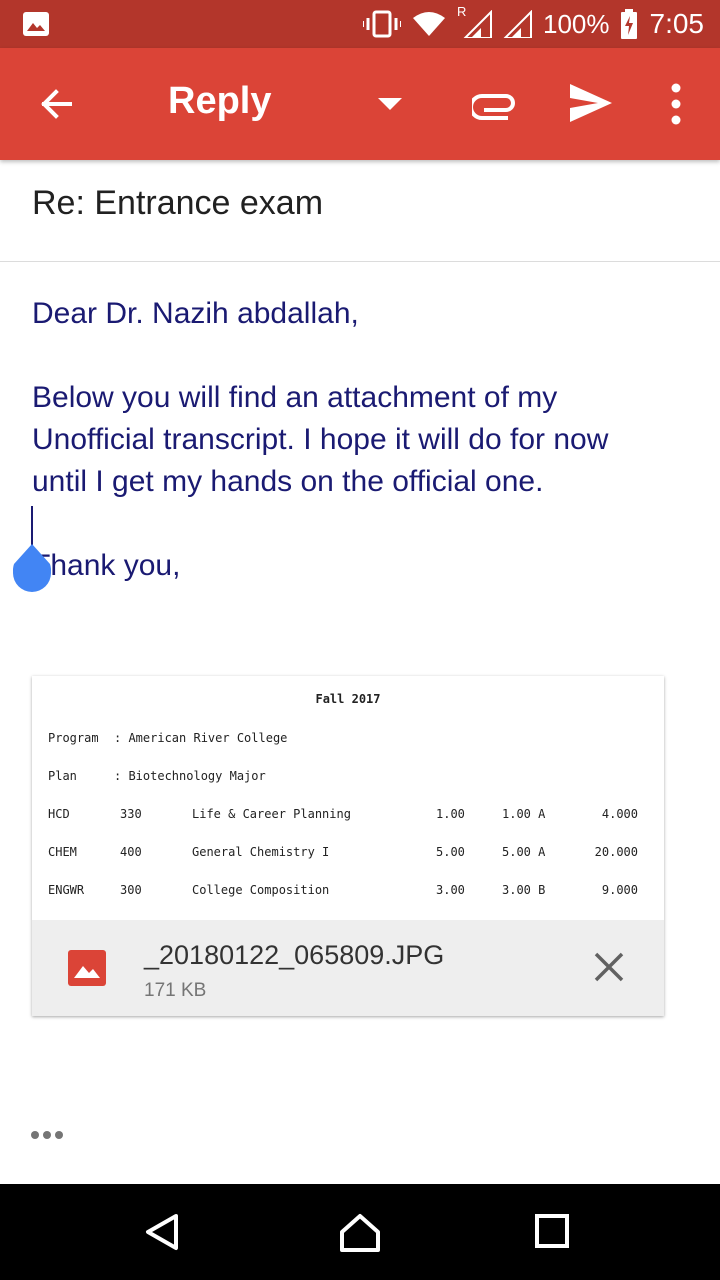 The height and width of the screenshot is (1280, 720). I want to click on wifi-icon, so click(429, 24).